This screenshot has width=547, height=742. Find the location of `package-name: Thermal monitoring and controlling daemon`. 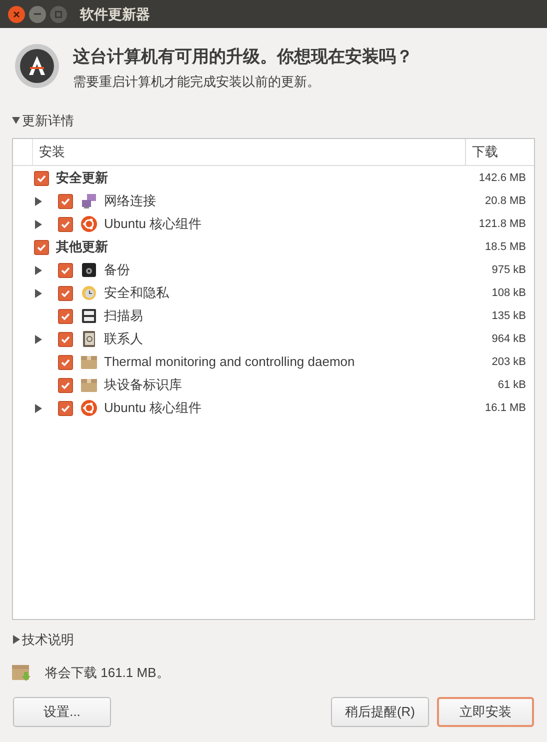

package-name: Thermal monitoring and controlling daemon is located at coordinates (230, 362).